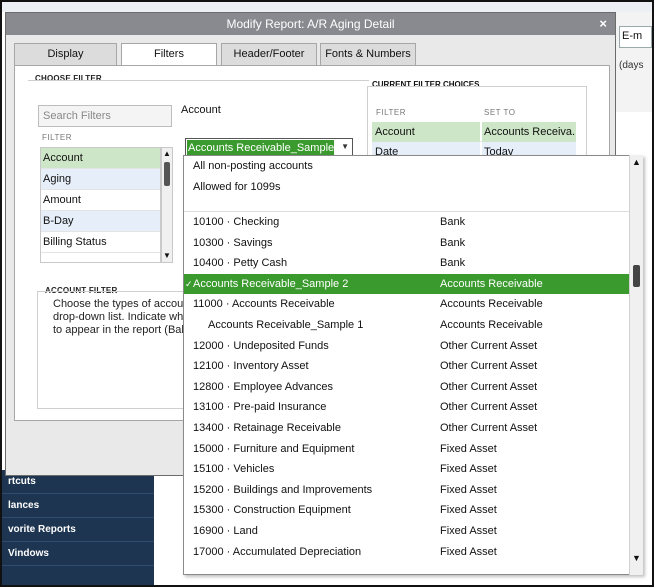 The height and width of the screenshot is (587, 654). Describe the element at coordinates (225, 530) in the screenshot. I see `account-option-name: 16900 · Land` at that location.